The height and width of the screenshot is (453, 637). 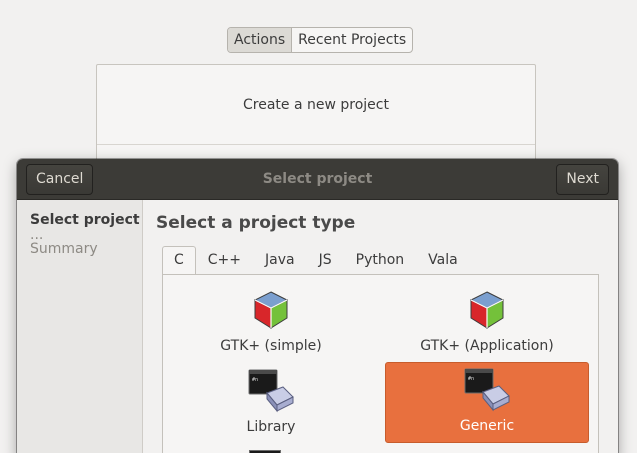 What do you see at coordinates (380, 260) in the screenshot?
I see `tab-python: Python` at bounding box center [380, 260].